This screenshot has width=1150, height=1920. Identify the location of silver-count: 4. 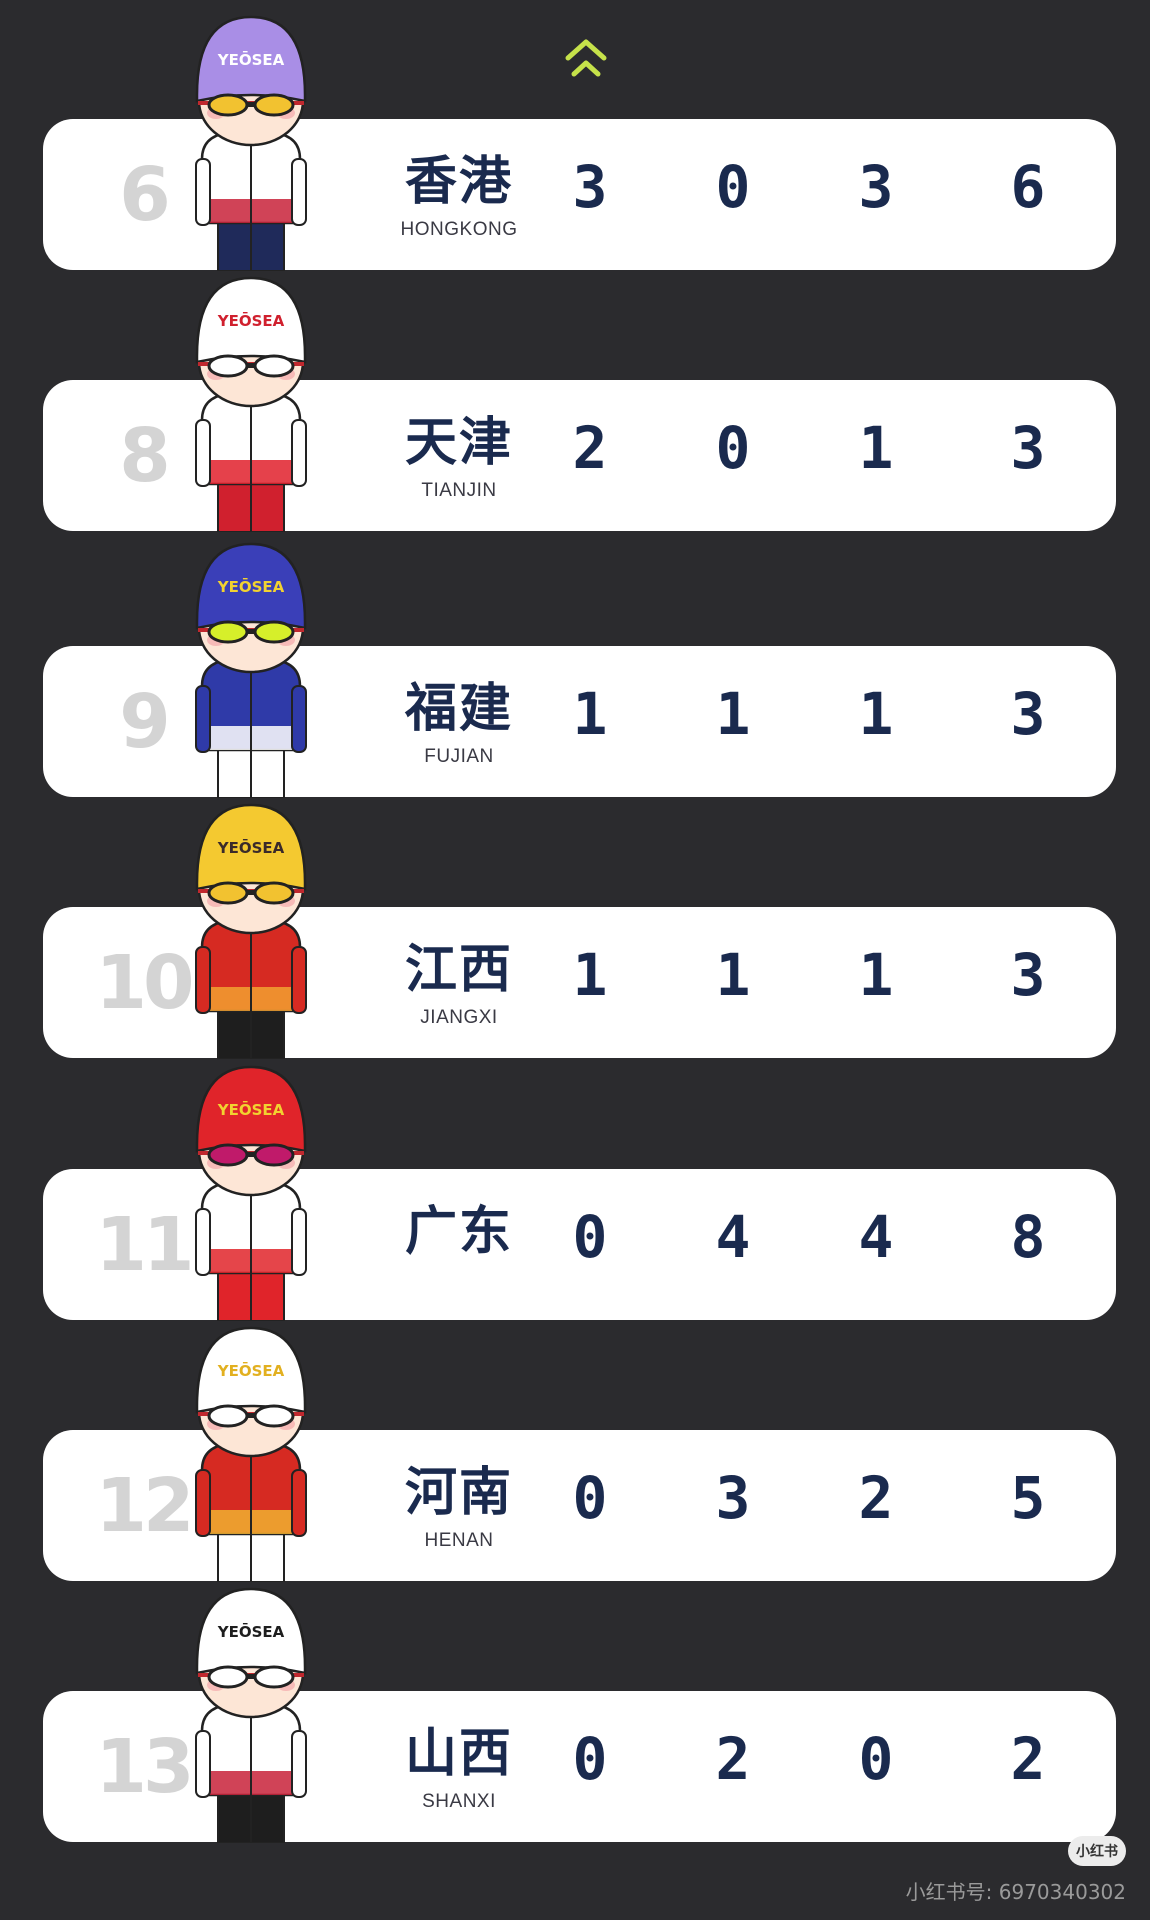
(733, 1237).